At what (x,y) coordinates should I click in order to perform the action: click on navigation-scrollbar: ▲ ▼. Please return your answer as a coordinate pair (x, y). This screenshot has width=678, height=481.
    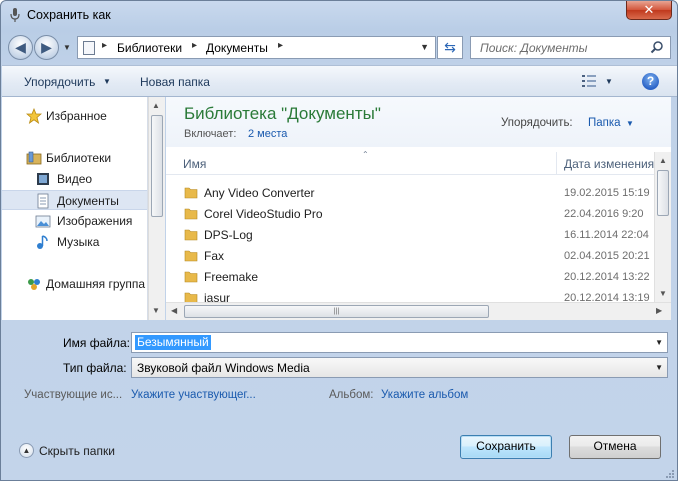
    Looking at the image, I should click on (156, 208).